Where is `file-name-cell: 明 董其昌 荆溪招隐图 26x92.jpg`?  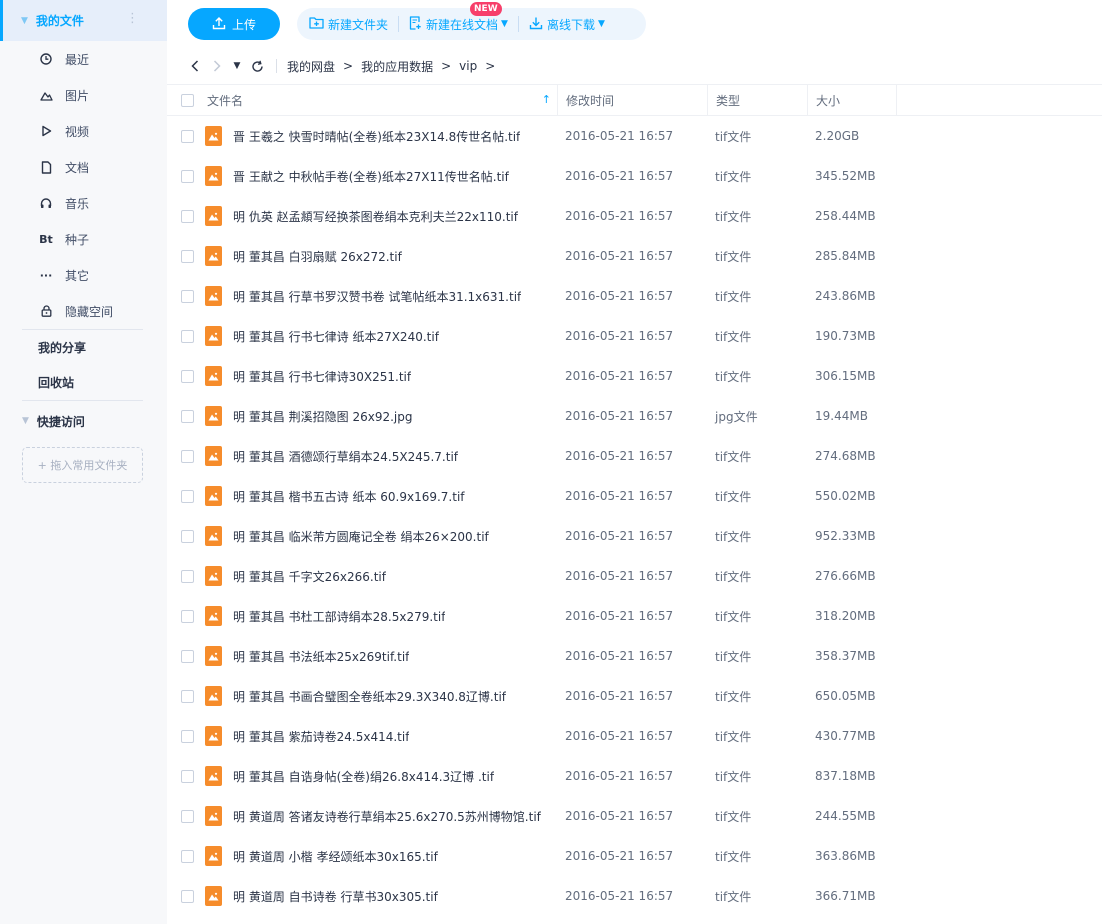 file-name-cell: 明 董其昌 荆溪招隐图 26x92.jpg is located at coordinates (381, 416).